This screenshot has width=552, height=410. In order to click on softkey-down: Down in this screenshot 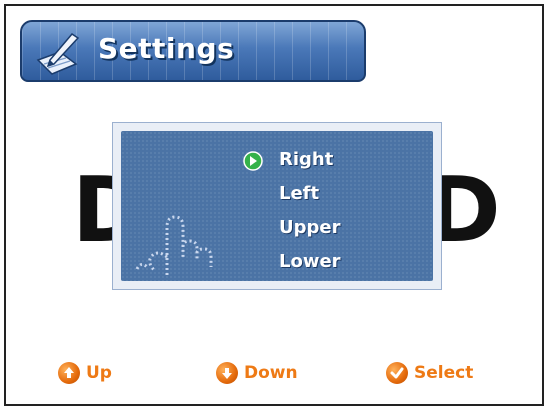, I will do `click(257, 373)`.